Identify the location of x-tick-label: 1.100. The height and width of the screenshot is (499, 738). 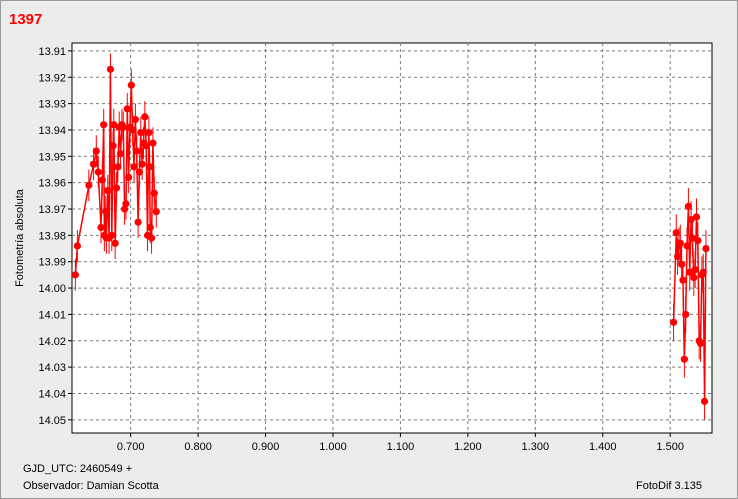
(401, 447).